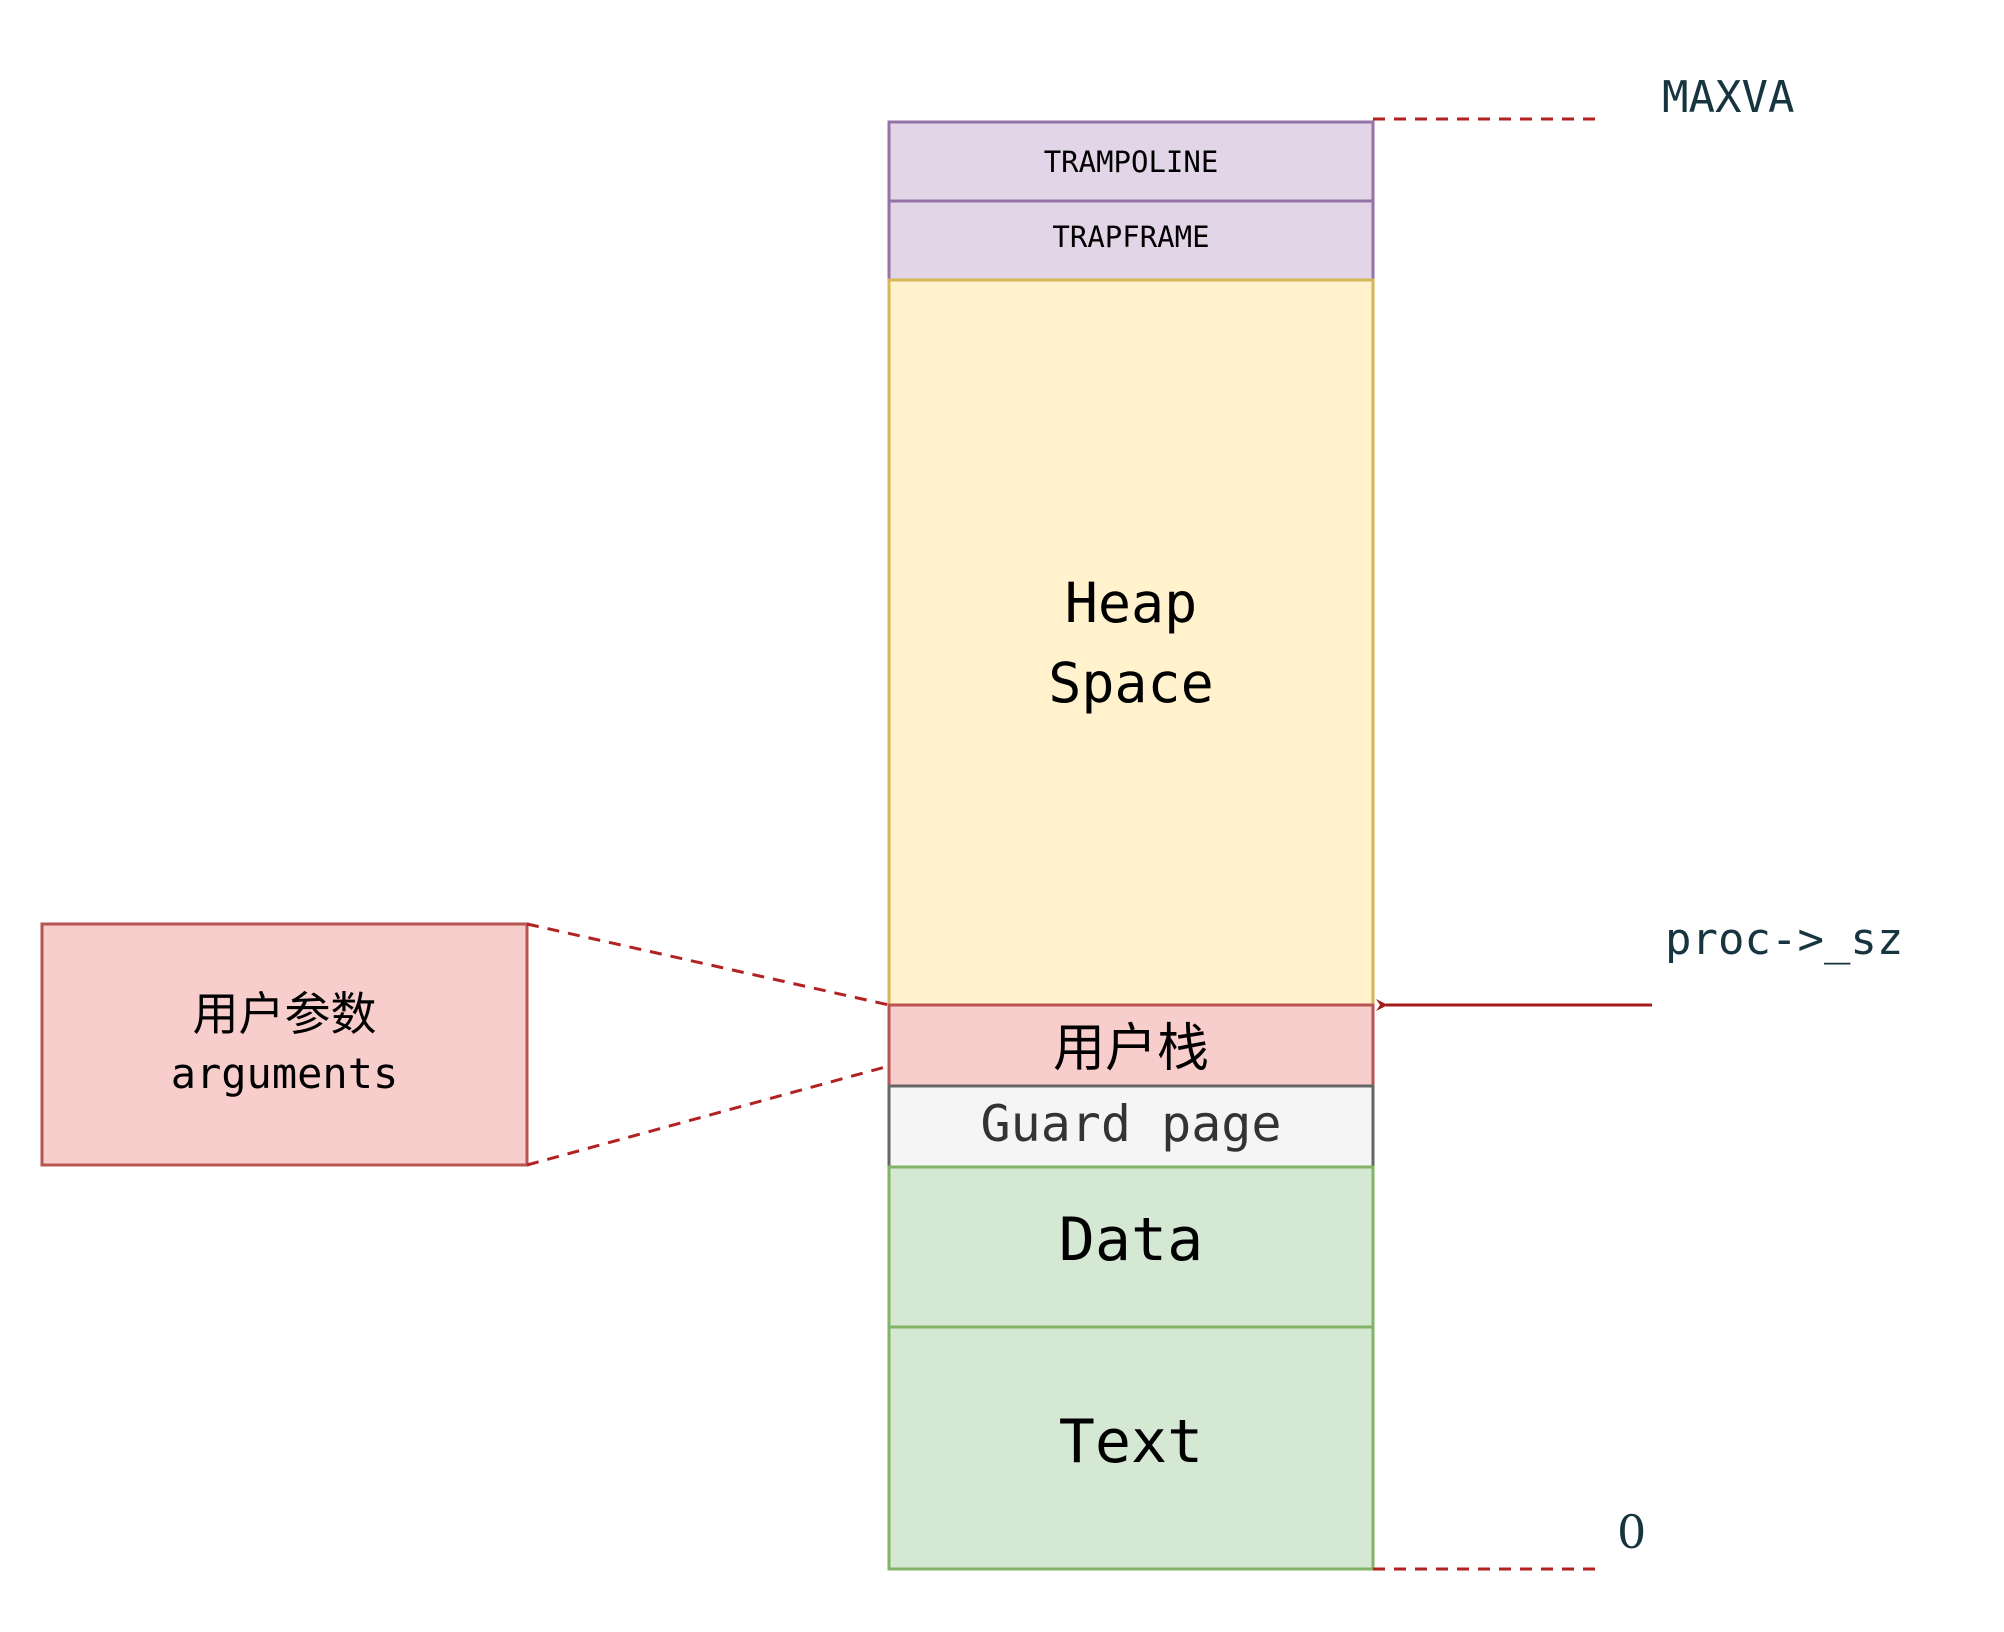  I want to click on data-label: Data, so click(1131, 1240).